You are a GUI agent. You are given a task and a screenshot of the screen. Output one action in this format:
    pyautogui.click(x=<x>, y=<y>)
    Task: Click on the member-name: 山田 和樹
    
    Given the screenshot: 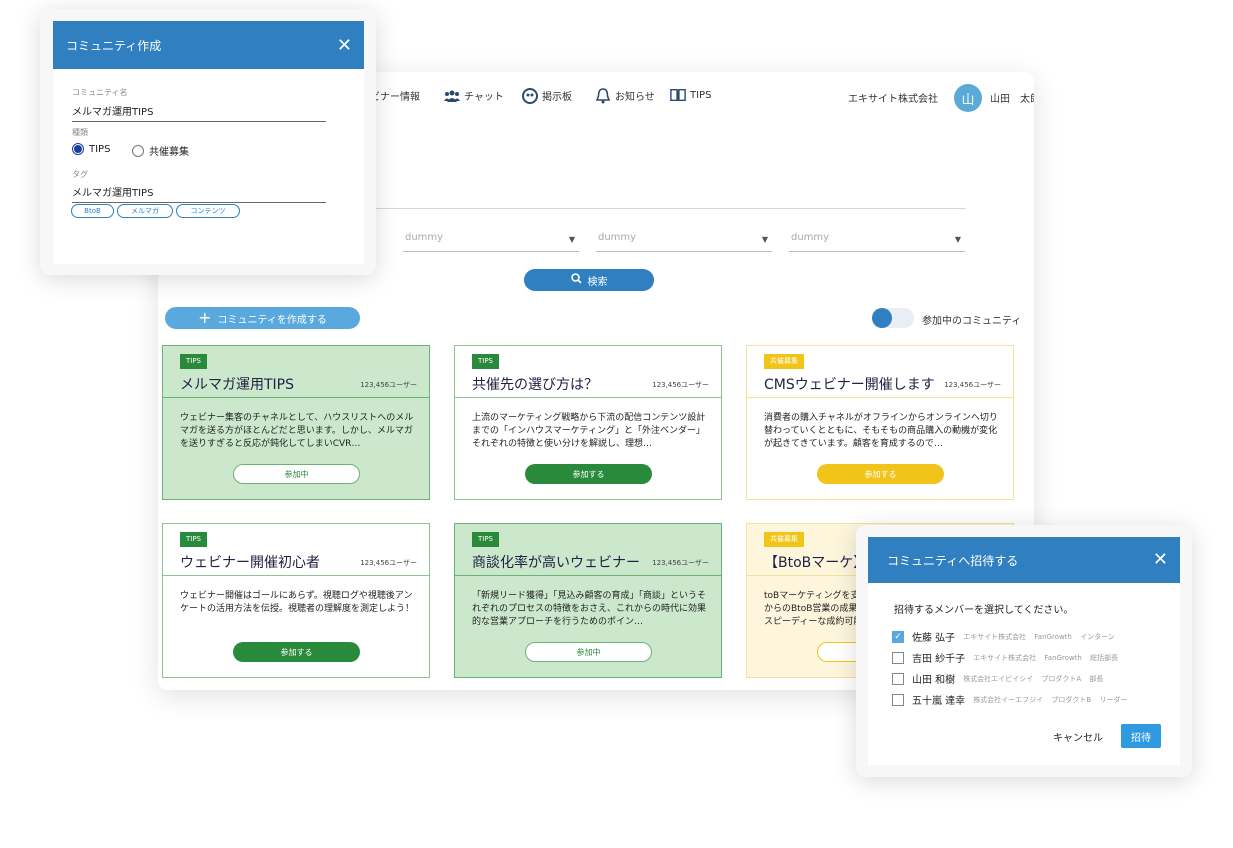 What is the action you would take?
    pyautogui.click(x=934, y=680)
    